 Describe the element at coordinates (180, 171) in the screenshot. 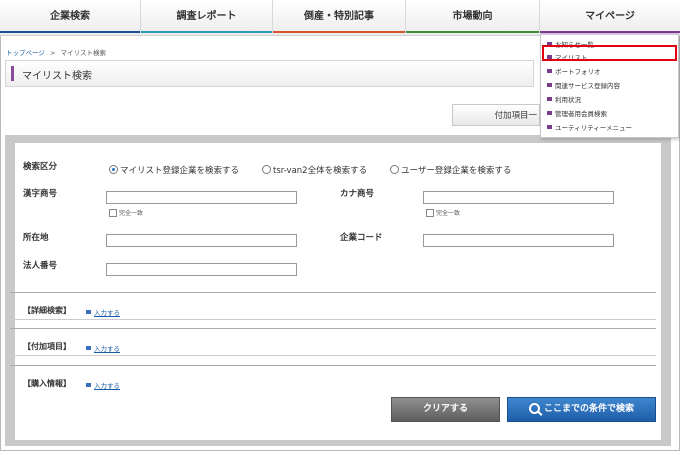

I see `radio-label: マイリスト登録企業を検索する` at that location.